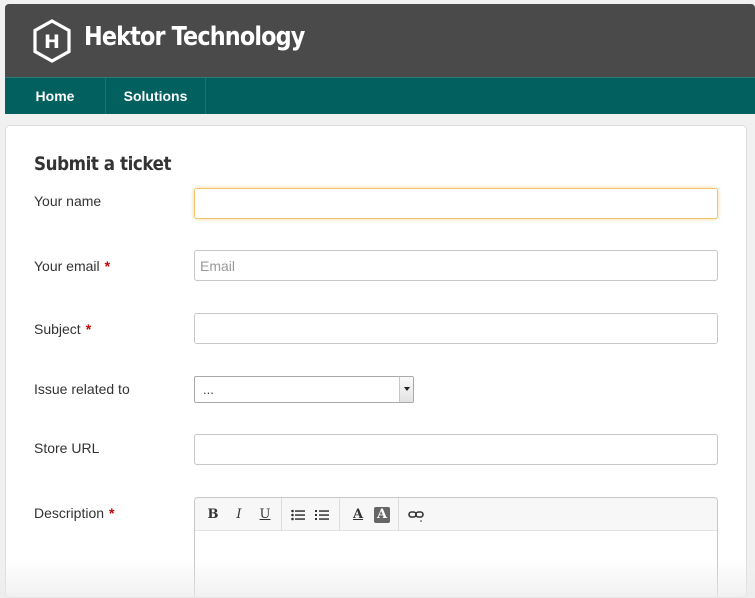 This screenshot has width=755, height=598. I want to click on link-icon, so click(416, 515).